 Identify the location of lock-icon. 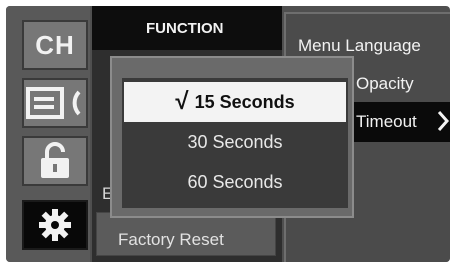
(55, 160).